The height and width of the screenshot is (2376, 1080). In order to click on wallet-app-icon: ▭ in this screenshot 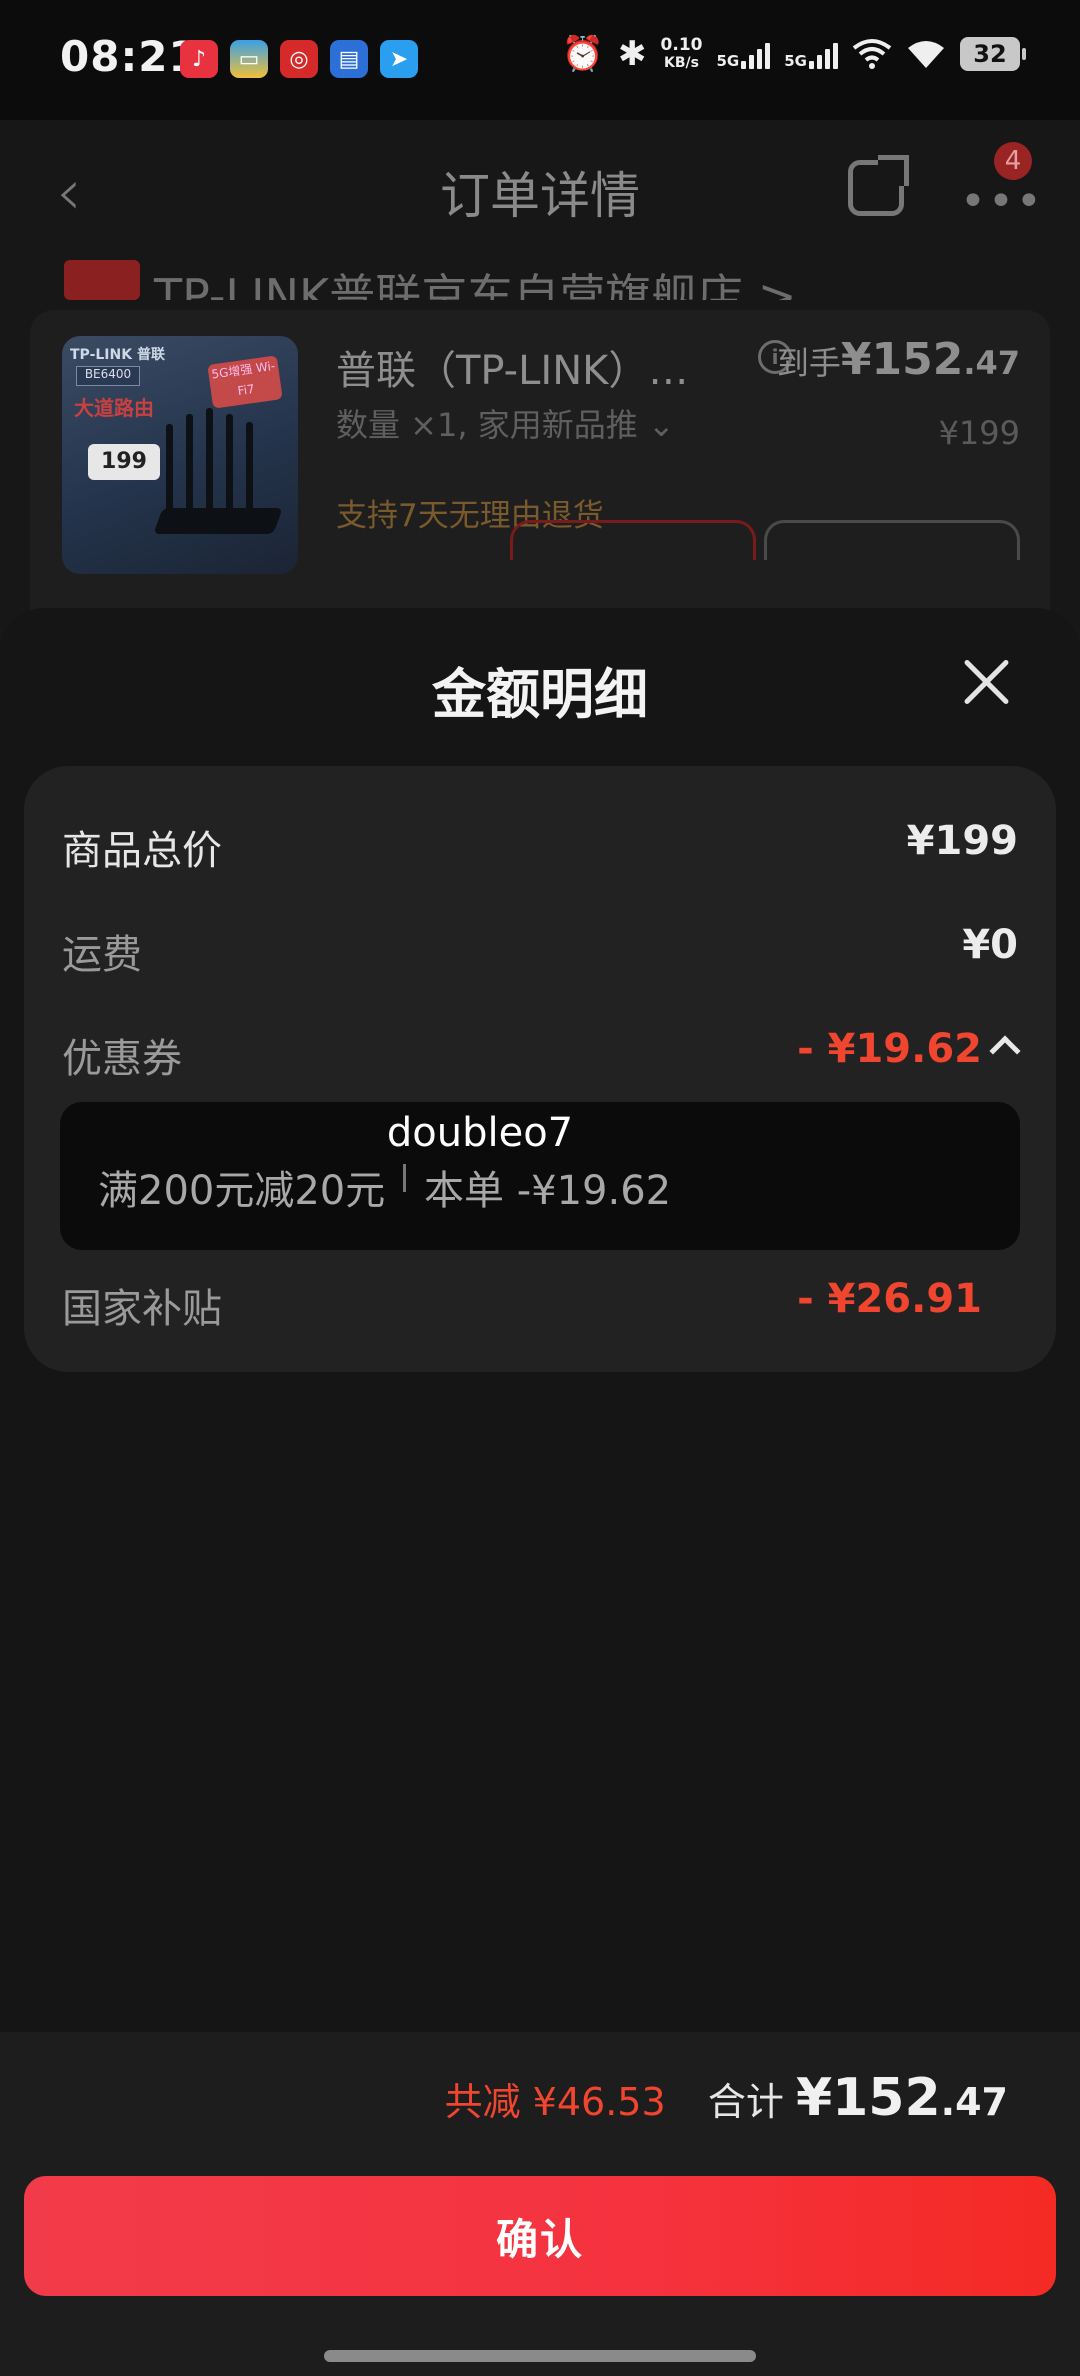, I will do `click(249, 59)`.